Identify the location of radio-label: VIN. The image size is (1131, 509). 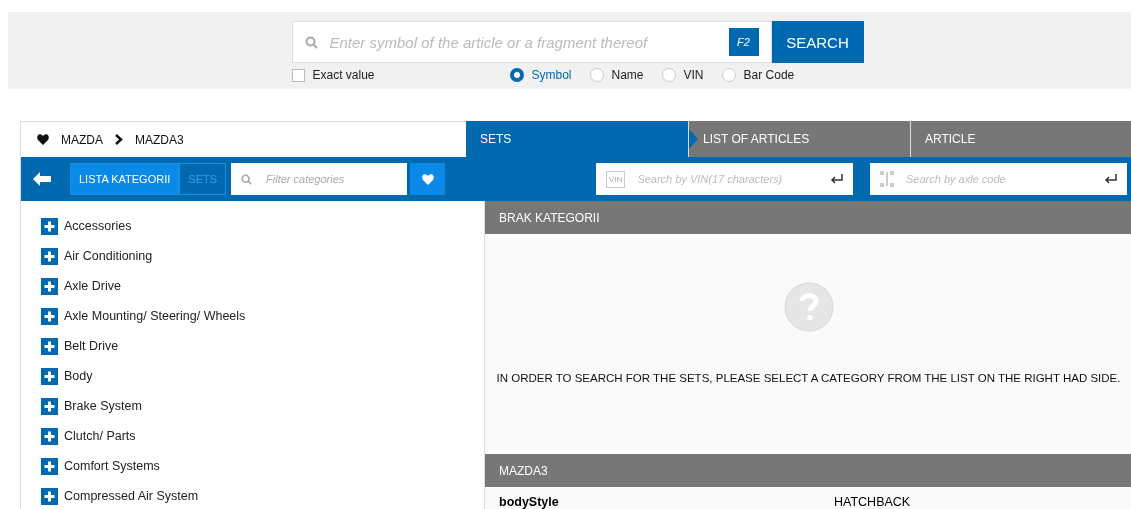
(693, 75).